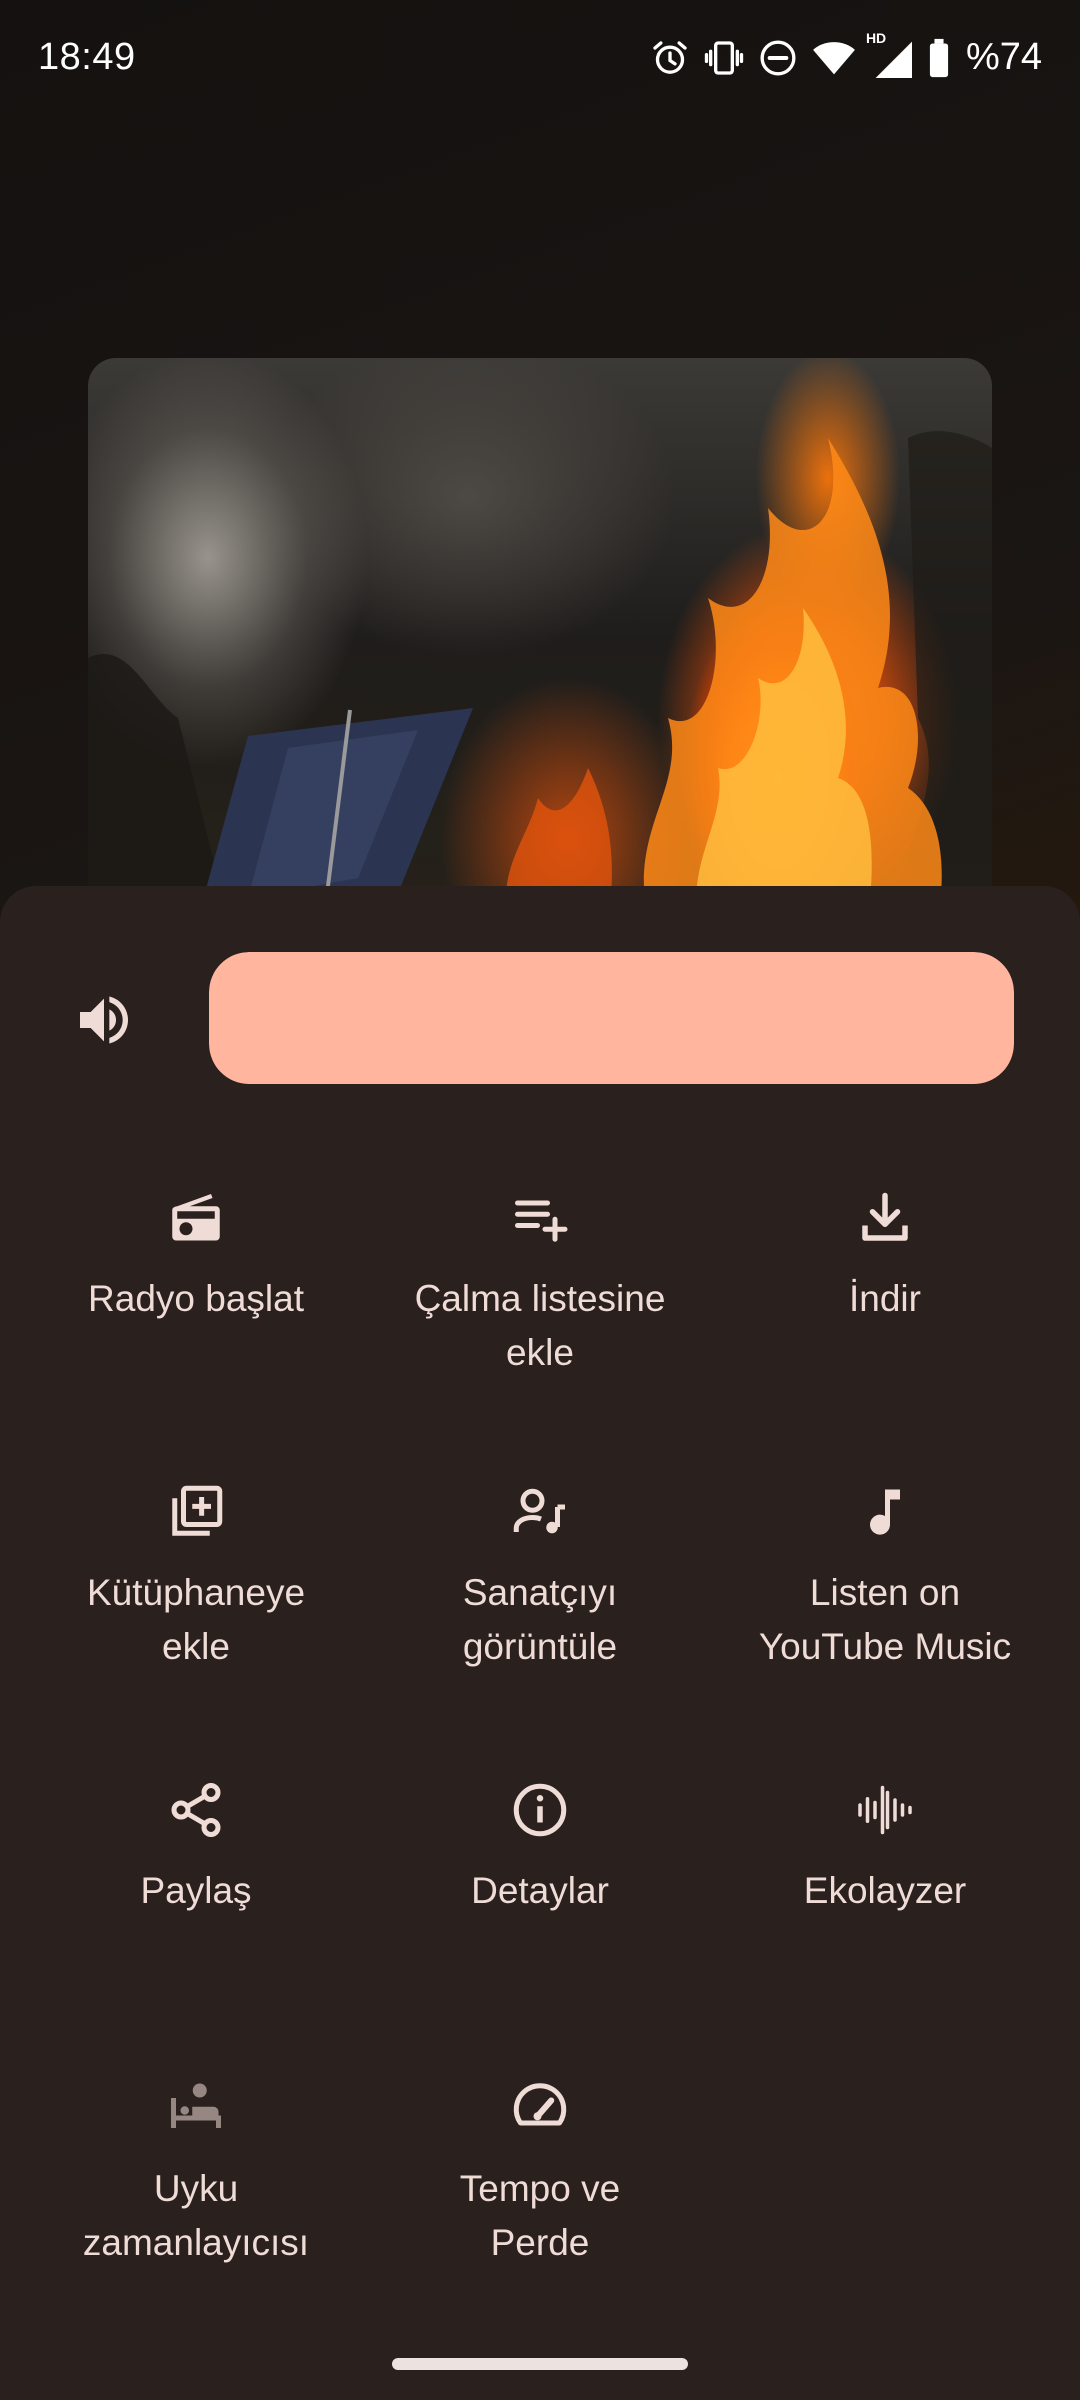 The height and width of the screenshot is (2400, 1080). I want to click on download-label: İndir, so click(885, 1298).